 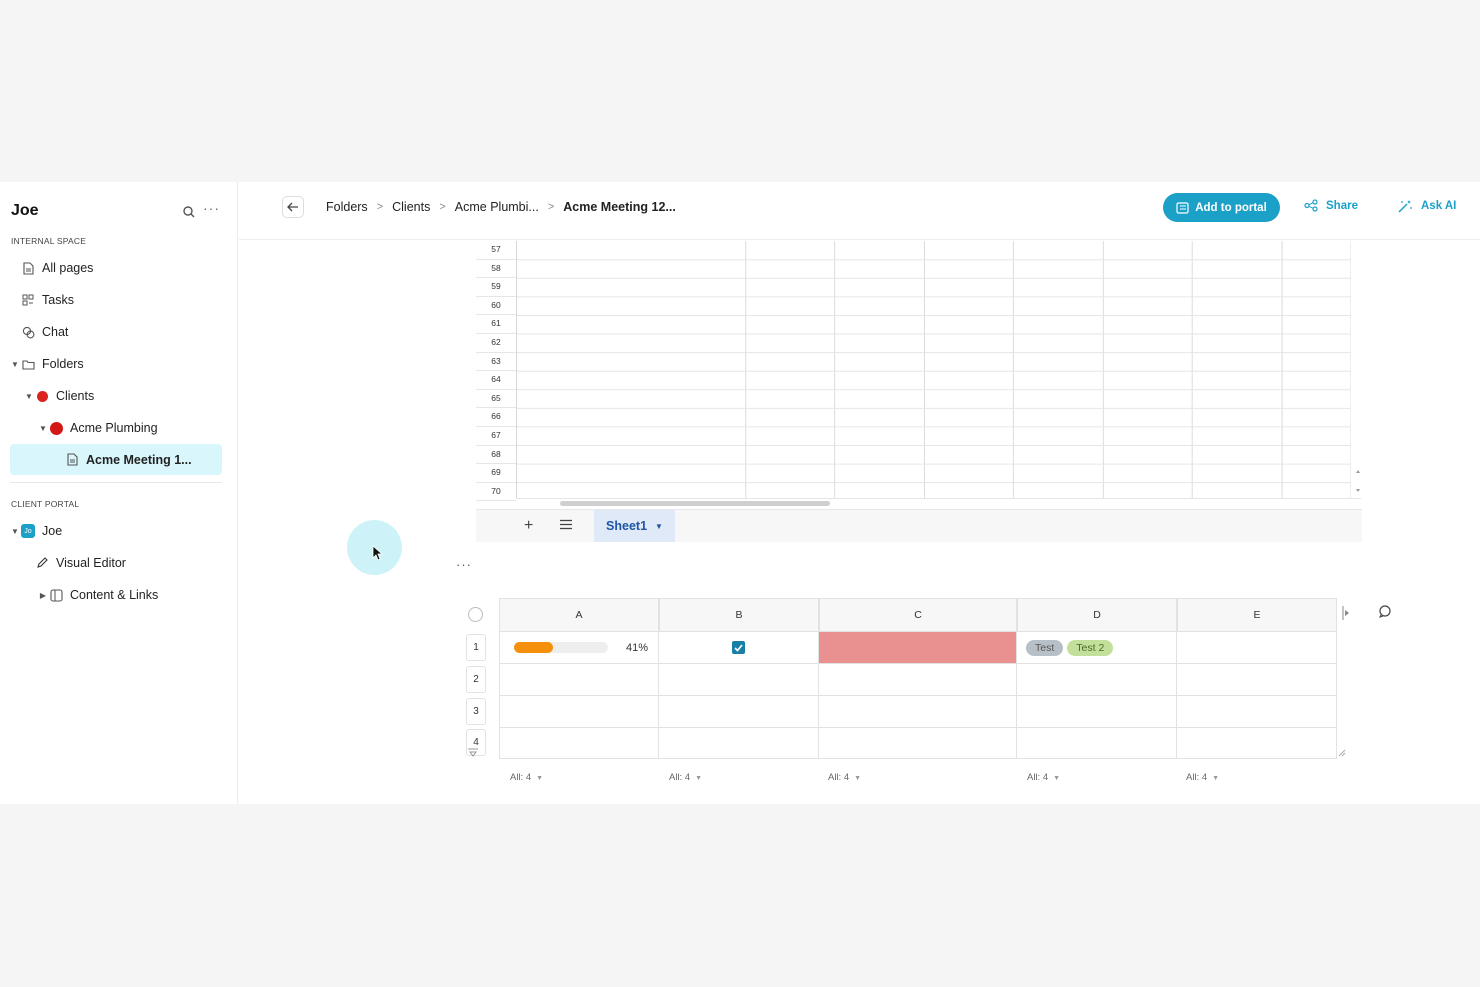 I want to click on cell-a1: 41%, so click(x=579, y=648).